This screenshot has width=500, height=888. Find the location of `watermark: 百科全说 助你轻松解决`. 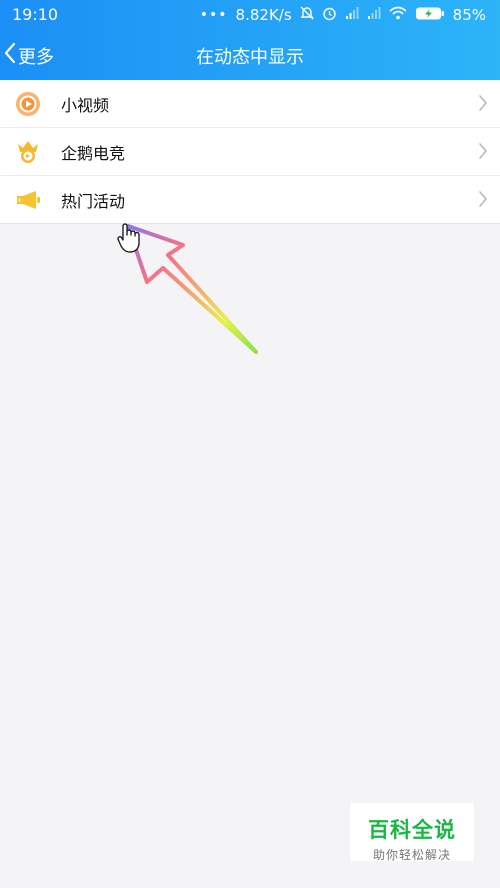

watermark: 百科全说 助你轻松解决 is located at coordinates (412, 832).